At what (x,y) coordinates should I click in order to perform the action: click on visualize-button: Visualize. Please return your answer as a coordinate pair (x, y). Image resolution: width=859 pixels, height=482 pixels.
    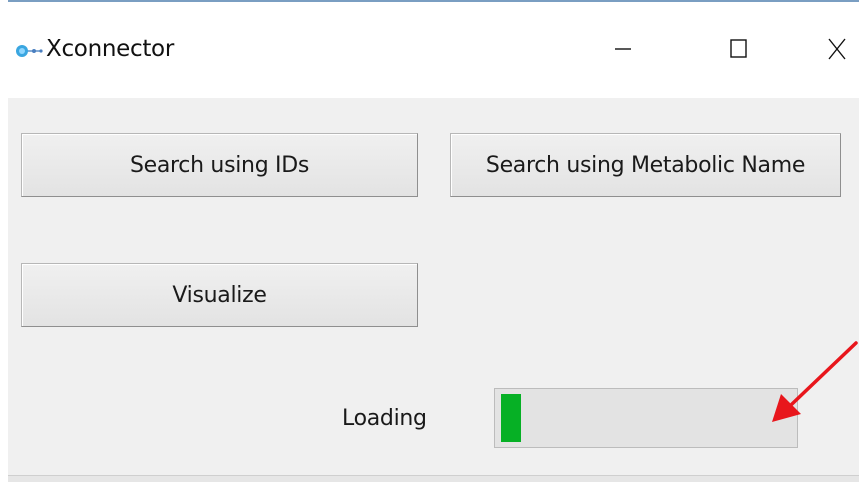
    Looking at the image, I should click on (219, 295).